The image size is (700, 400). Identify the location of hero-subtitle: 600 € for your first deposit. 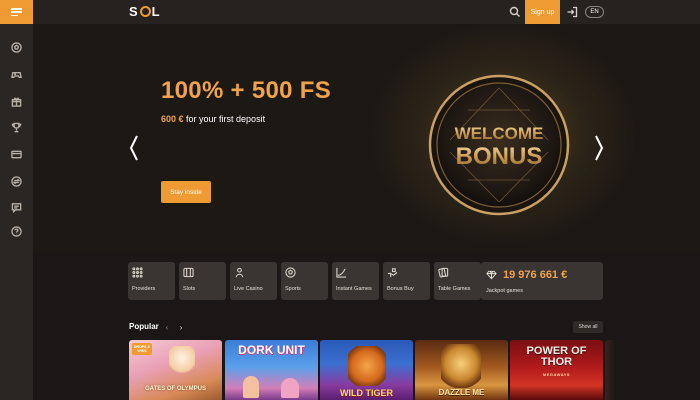
(213, 119).